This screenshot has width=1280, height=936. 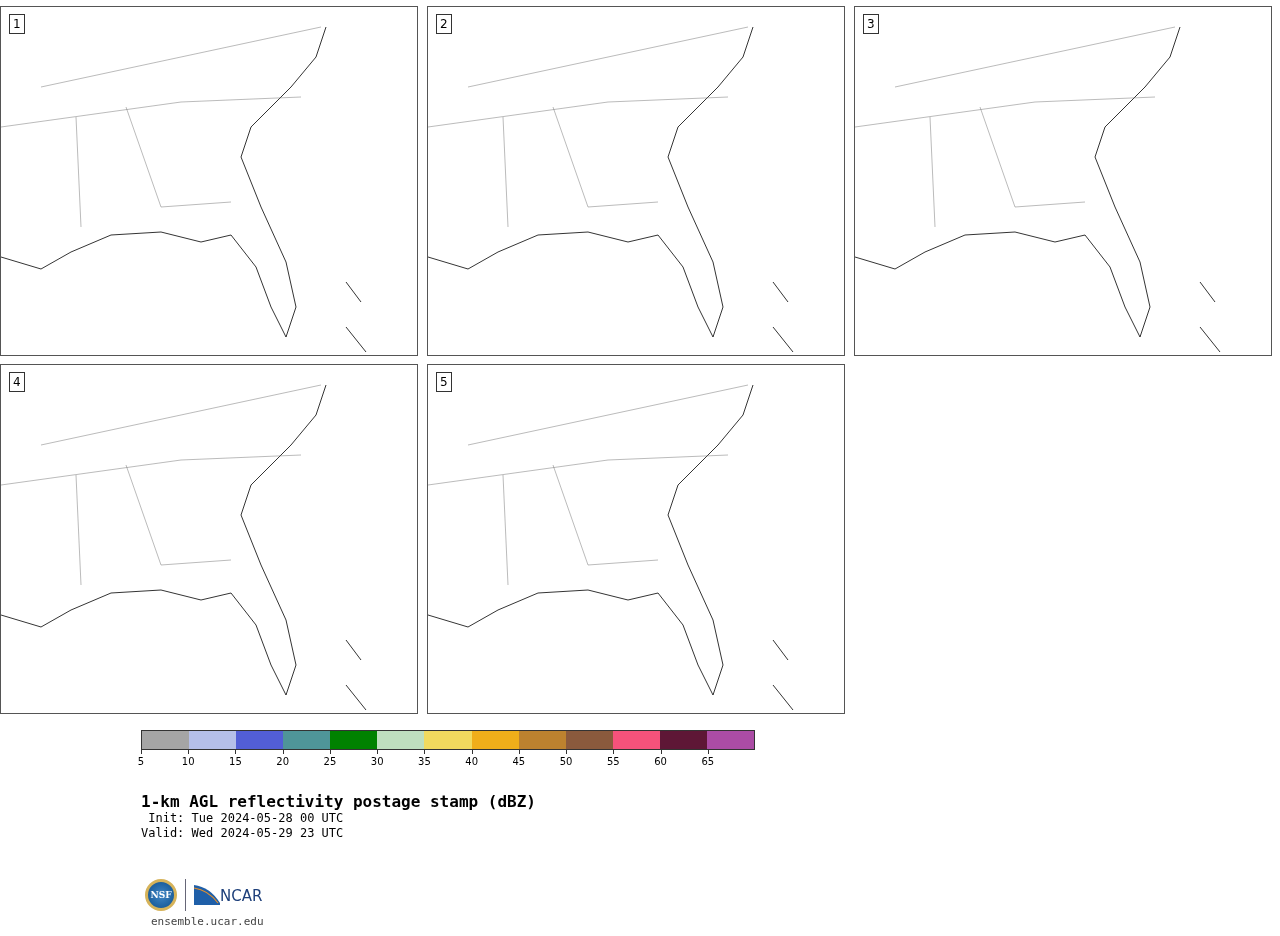 I want to click on tick-label: 65, so click(x=707, y=761).